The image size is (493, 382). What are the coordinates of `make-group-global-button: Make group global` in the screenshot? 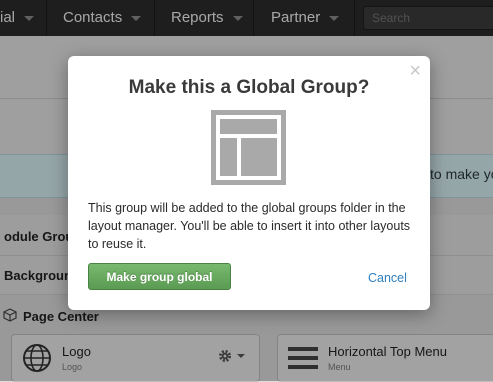 It's located at (159, 276).